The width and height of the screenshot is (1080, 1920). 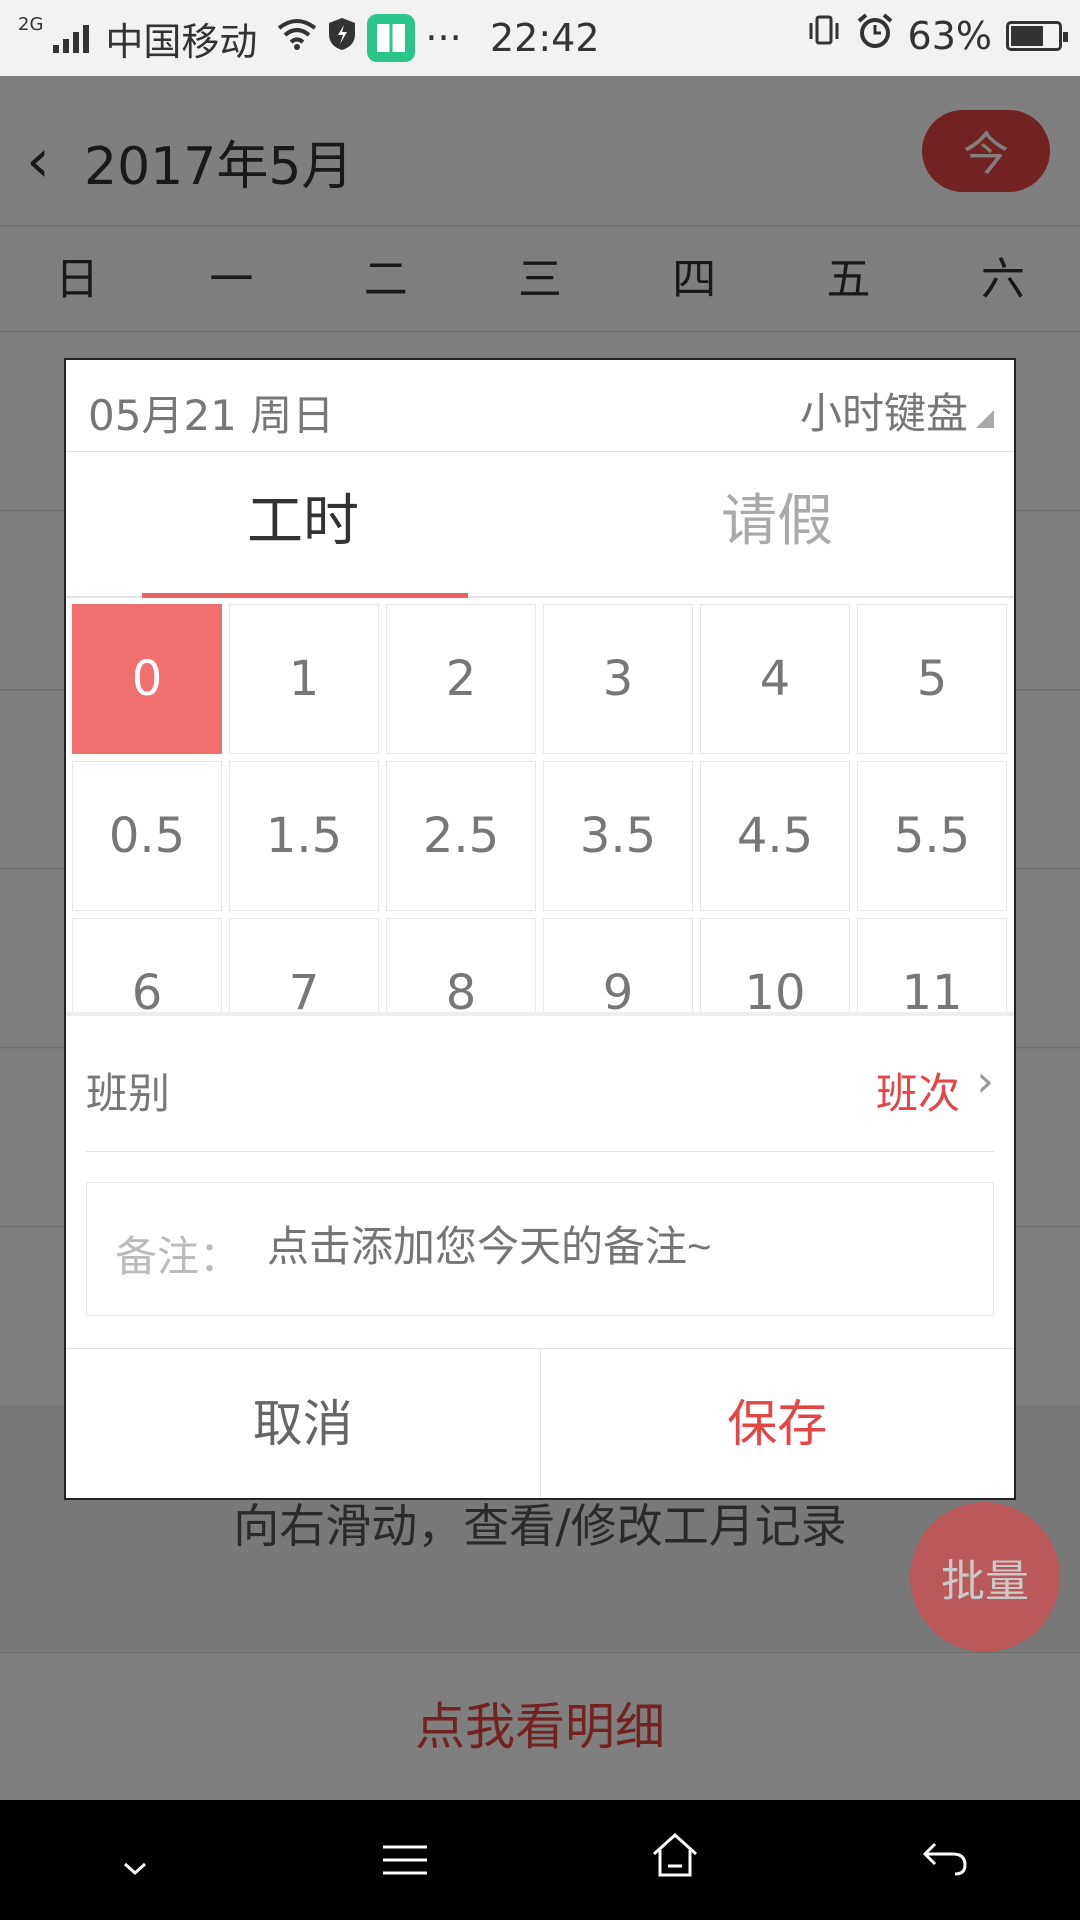 I want to click on dialog-actions: 取消 保存, so click(x=540, y=1423).